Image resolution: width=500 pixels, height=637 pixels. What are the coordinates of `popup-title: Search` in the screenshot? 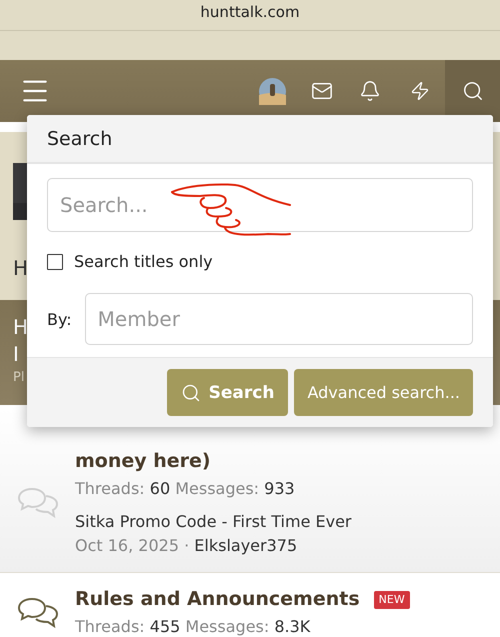 It's located at (79, 139).